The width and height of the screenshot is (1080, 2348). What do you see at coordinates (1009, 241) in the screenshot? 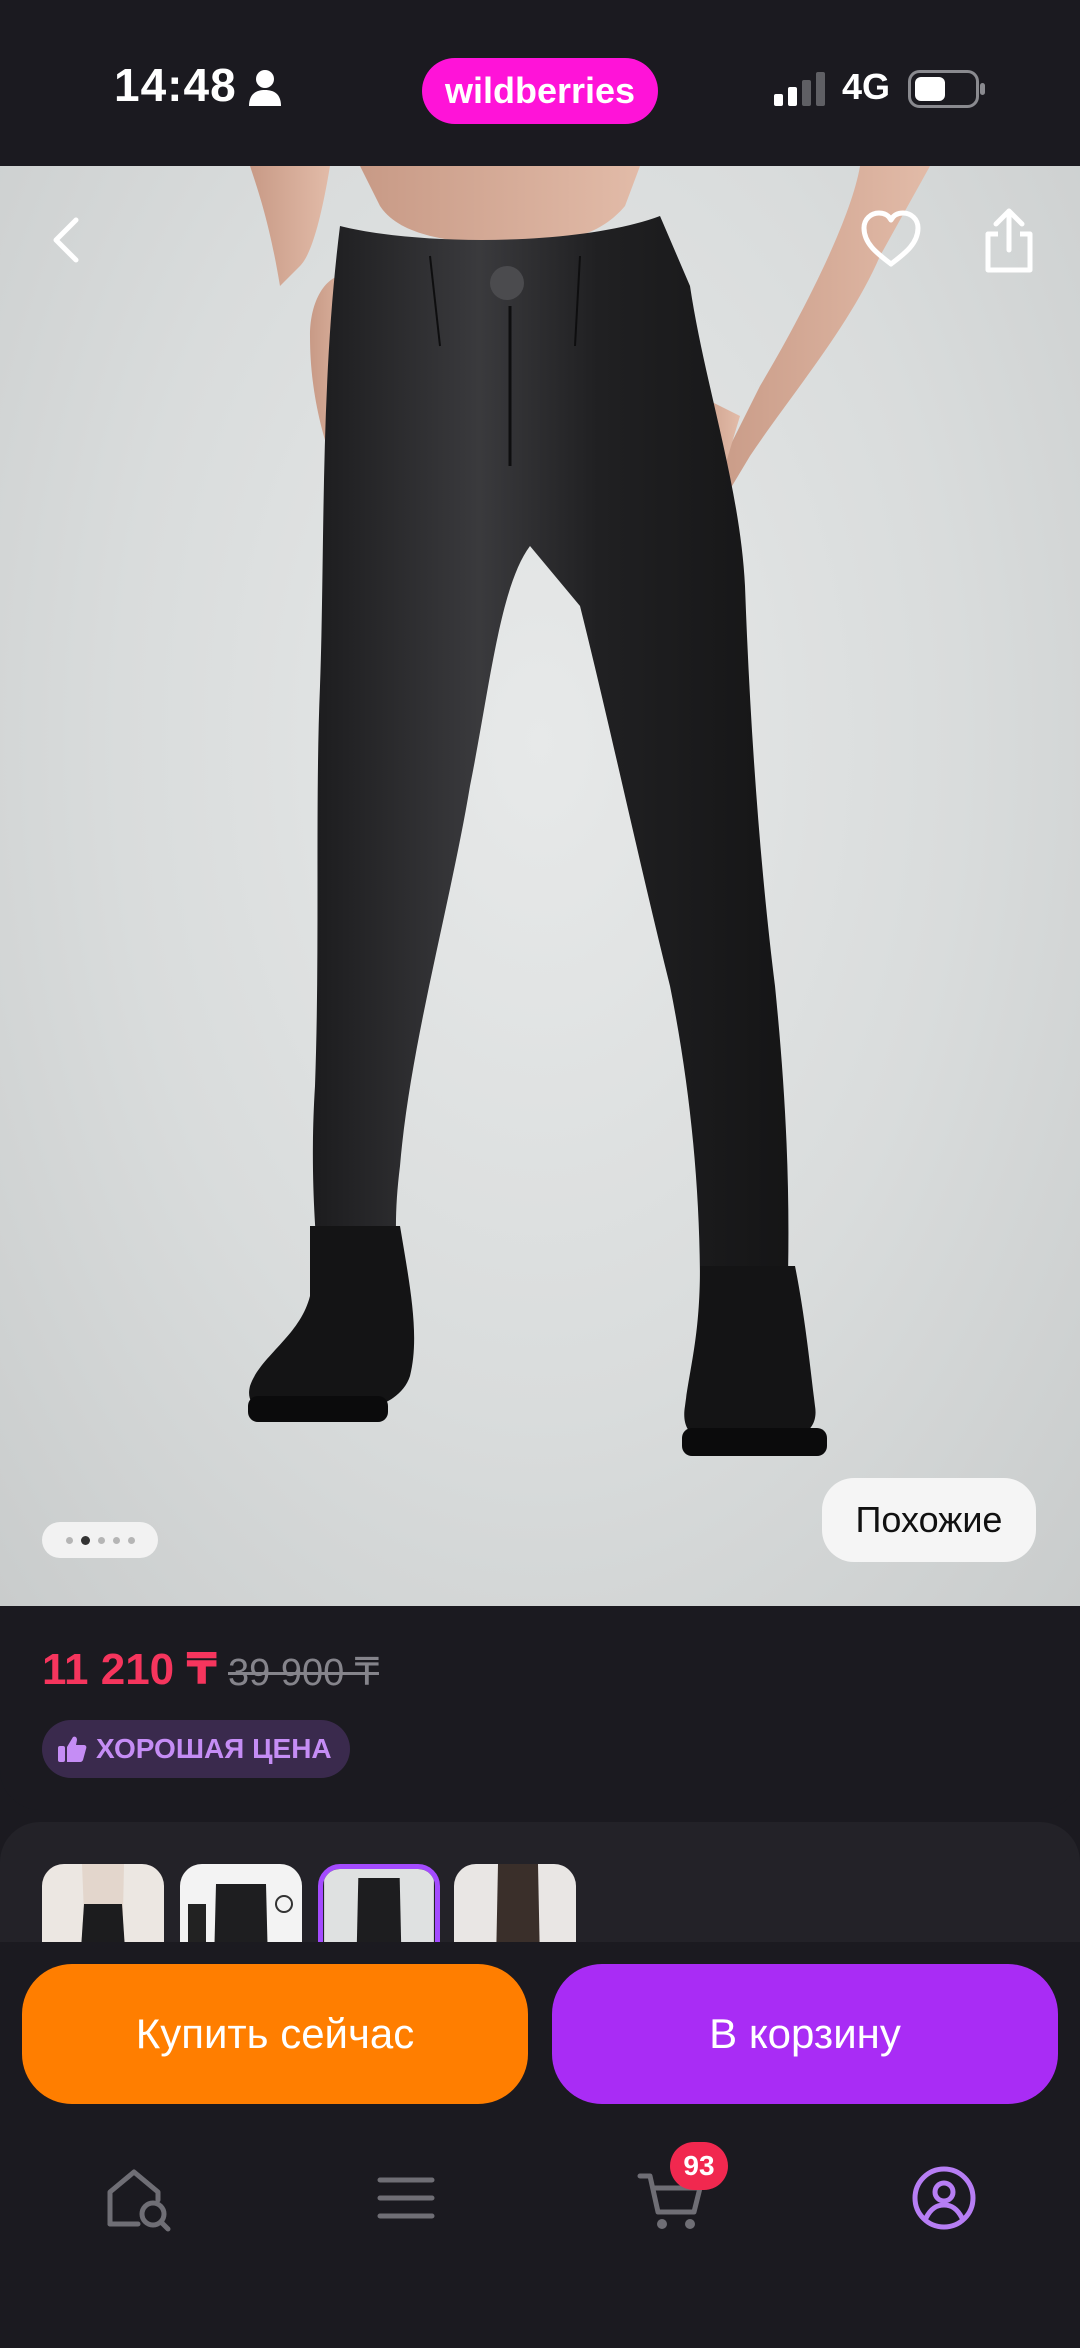
I see `share-icon` at bounding box center [1009, 241].